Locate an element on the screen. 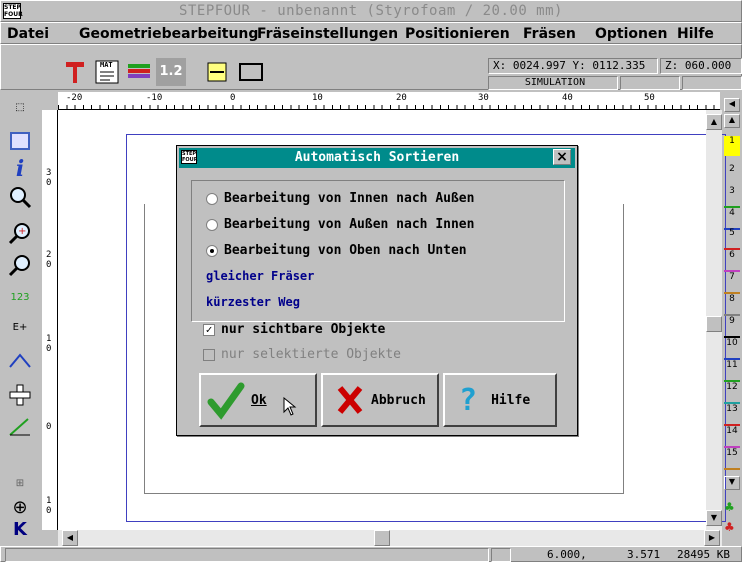 Image resolution: width=742 pixels, height=562 pixels. zoom-in-tool: + is located at coordinates (20, 233).